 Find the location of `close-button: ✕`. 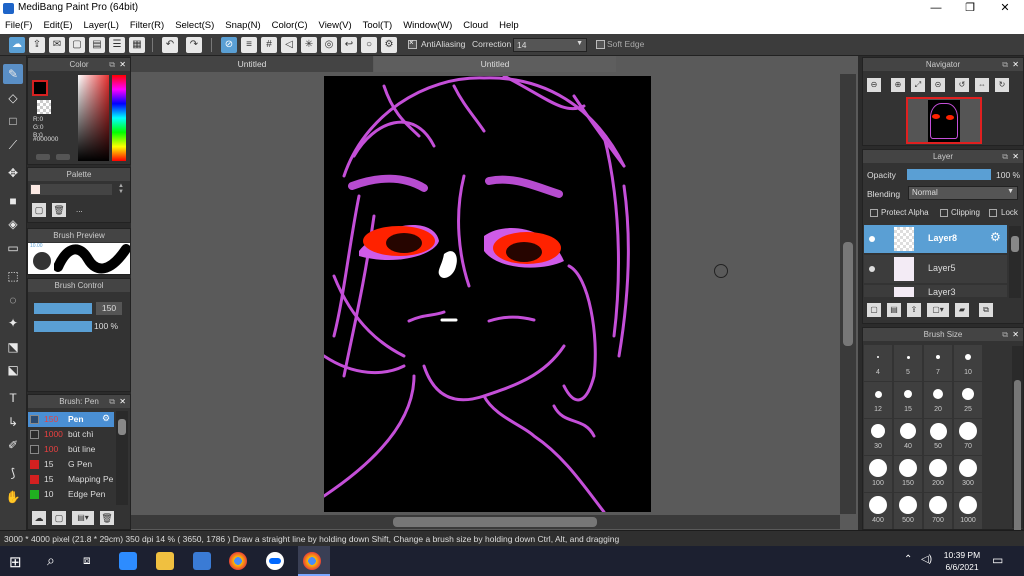

close-button: ✕ is located at coordinates (1005, 8).